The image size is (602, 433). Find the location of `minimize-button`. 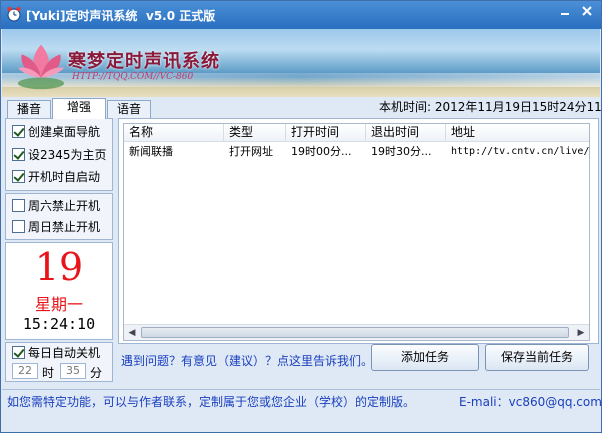

minimize-button is located at coordinates (565, 13).